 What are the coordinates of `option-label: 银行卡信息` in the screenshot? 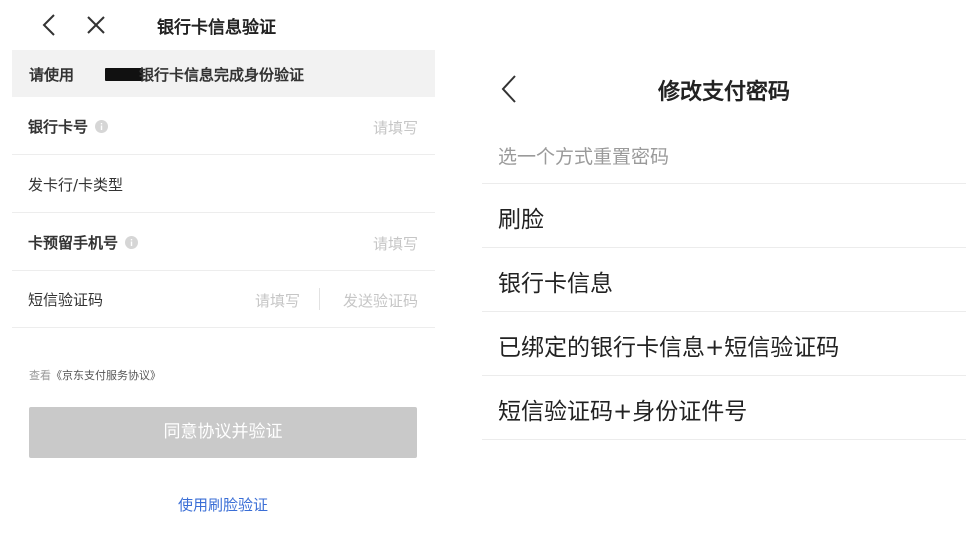 It's located at (555, 284).